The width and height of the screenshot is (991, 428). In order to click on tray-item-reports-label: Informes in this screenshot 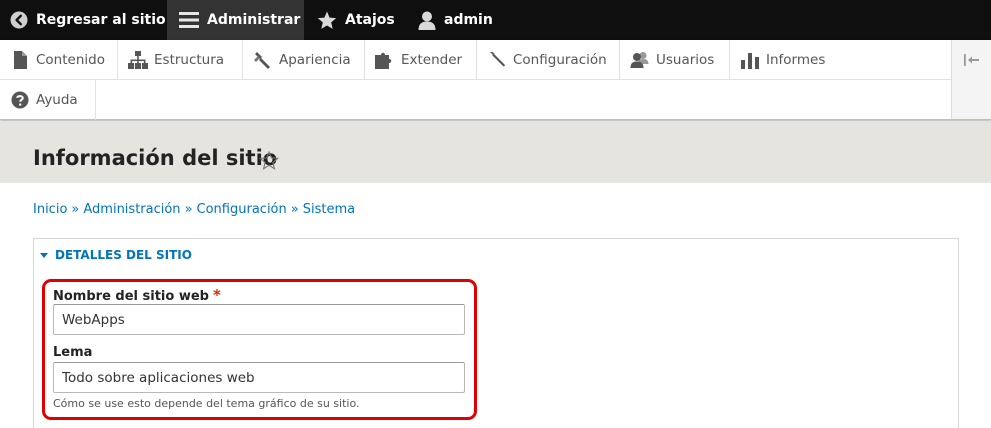, I will do `click(796, 60)`.